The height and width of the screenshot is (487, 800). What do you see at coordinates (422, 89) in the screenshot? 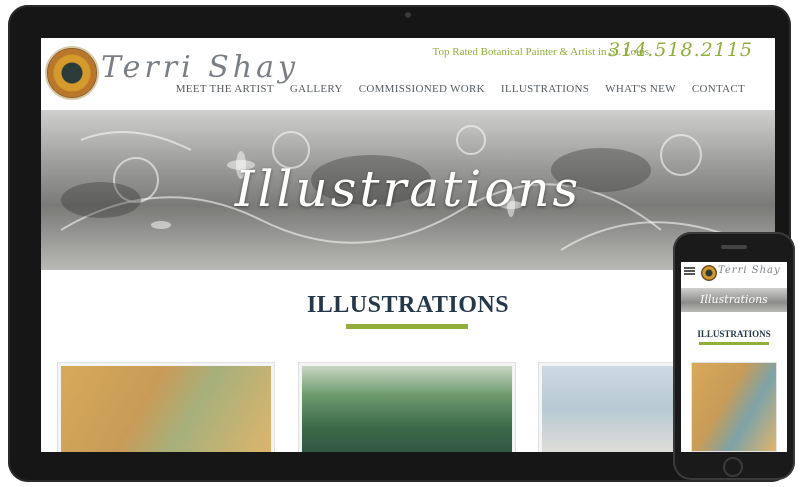
I see `nav-item-commissioned-work: COMMISSIONED WORK` at bounding box center [422, 89].